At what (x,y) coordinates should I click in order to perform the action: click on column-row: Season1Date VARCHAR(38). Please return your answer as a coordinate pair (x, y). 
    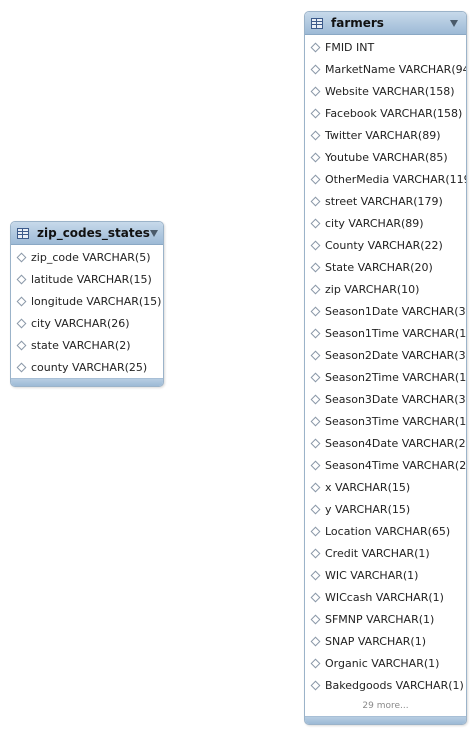
    Looking at the image, I should click on (385, 311).